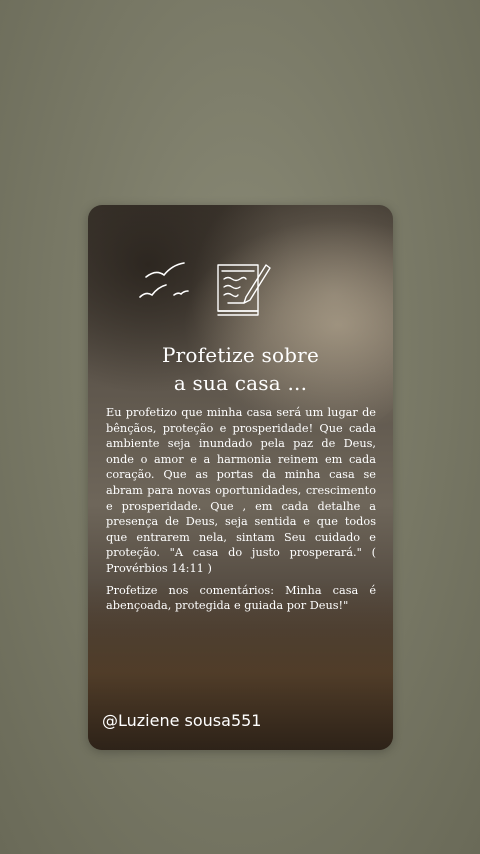  I want to click on author-watermark: @Luziene sousa551, so click(182, 720).